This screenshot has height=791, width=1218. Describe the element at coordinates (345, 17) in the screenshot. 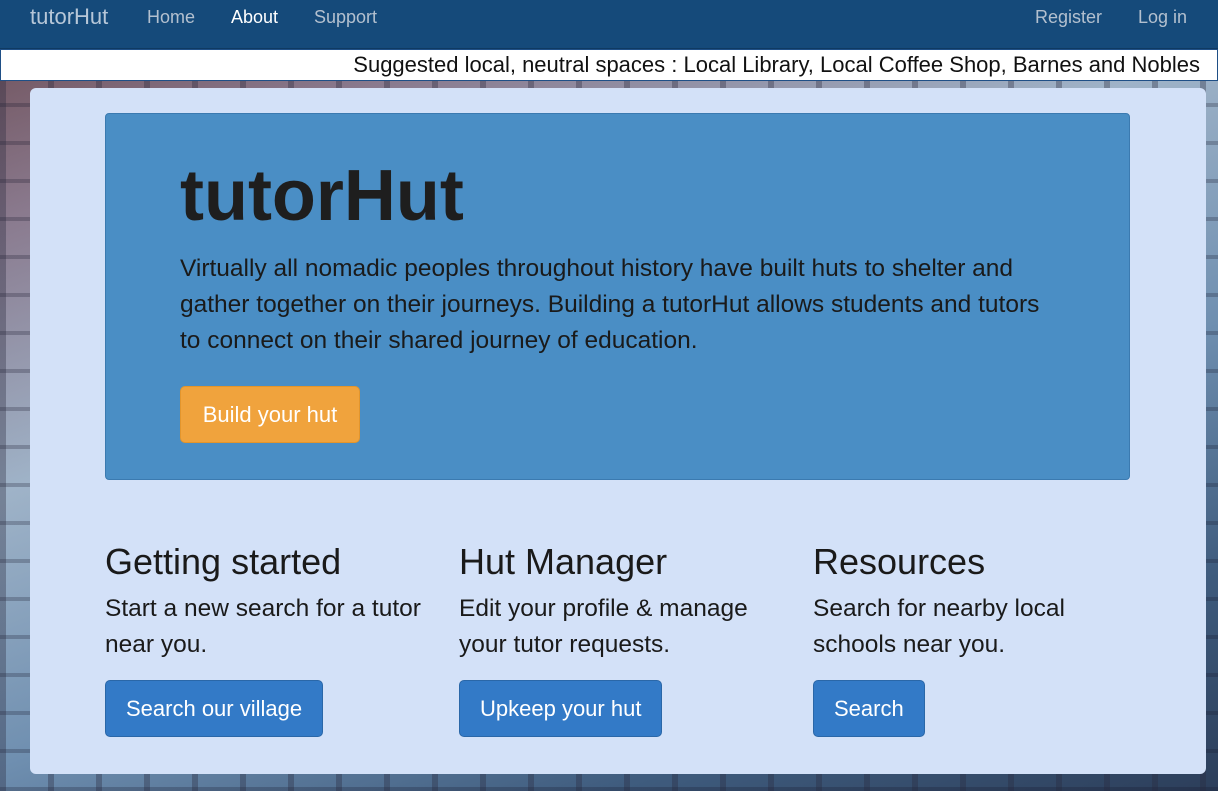

I see `nav-support-link: Support` at that location.